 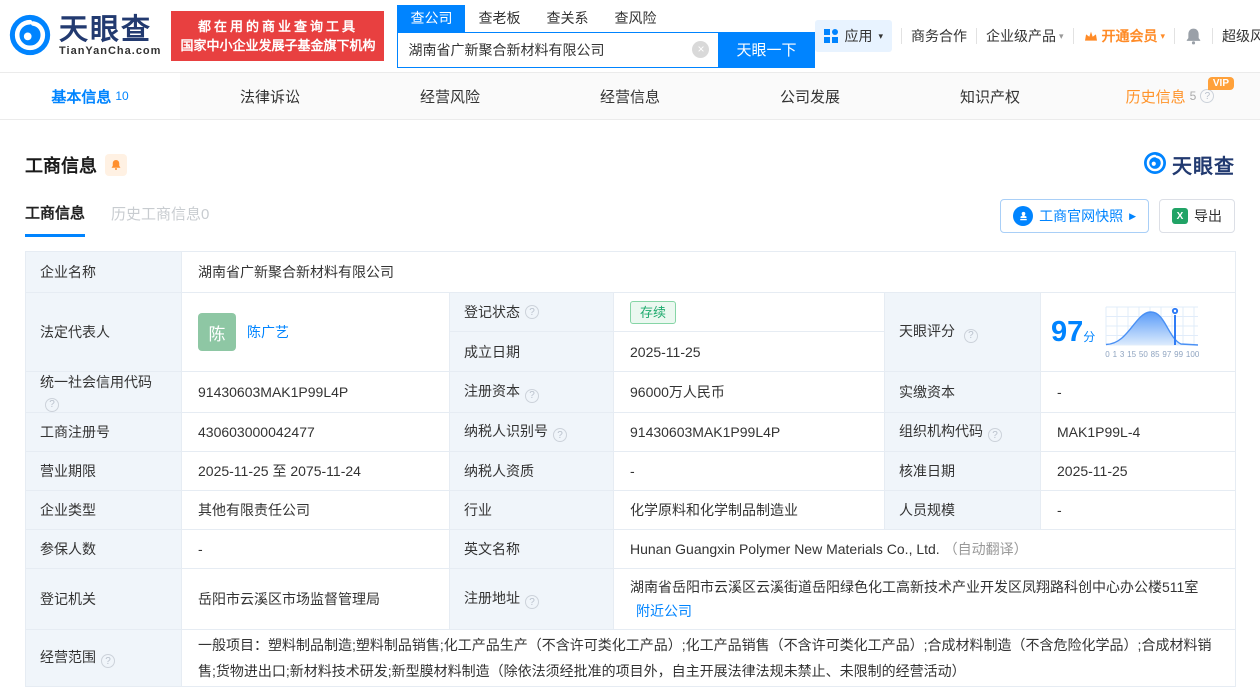 What do you see at coordinates (160, 219) in the screenshot?
I see `subtab-history-business-info: 历史工商信息0` at bounding box center [160, 219].